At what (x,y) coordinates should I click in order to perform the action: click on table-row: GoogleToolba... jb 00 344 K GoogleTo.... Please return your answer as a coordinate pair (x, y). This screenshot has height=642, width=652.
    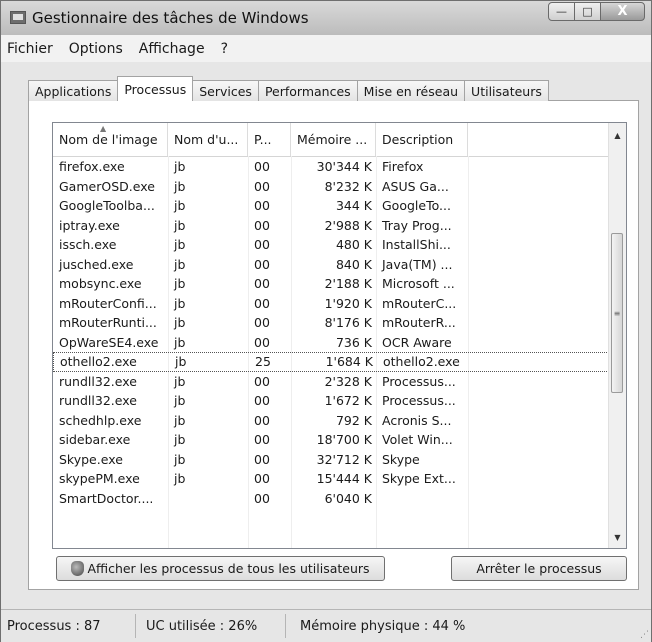
    Looking at the image, I should click on (331, 206).